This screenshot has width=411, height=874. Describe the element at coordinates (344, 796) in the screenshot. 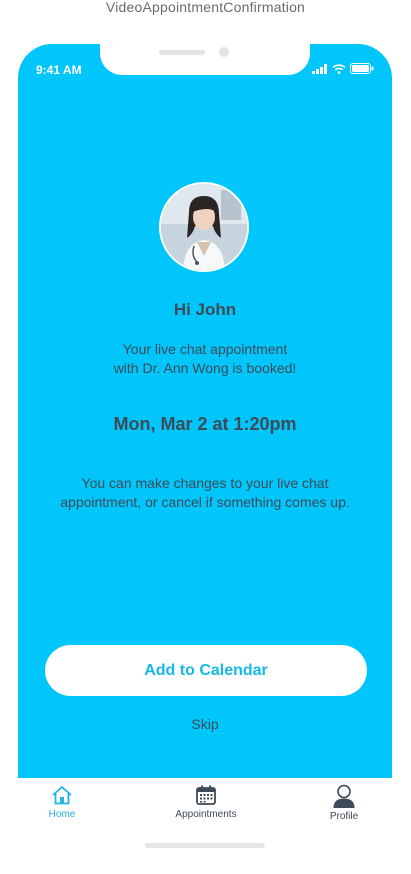

I see `profile-icon` at that location.